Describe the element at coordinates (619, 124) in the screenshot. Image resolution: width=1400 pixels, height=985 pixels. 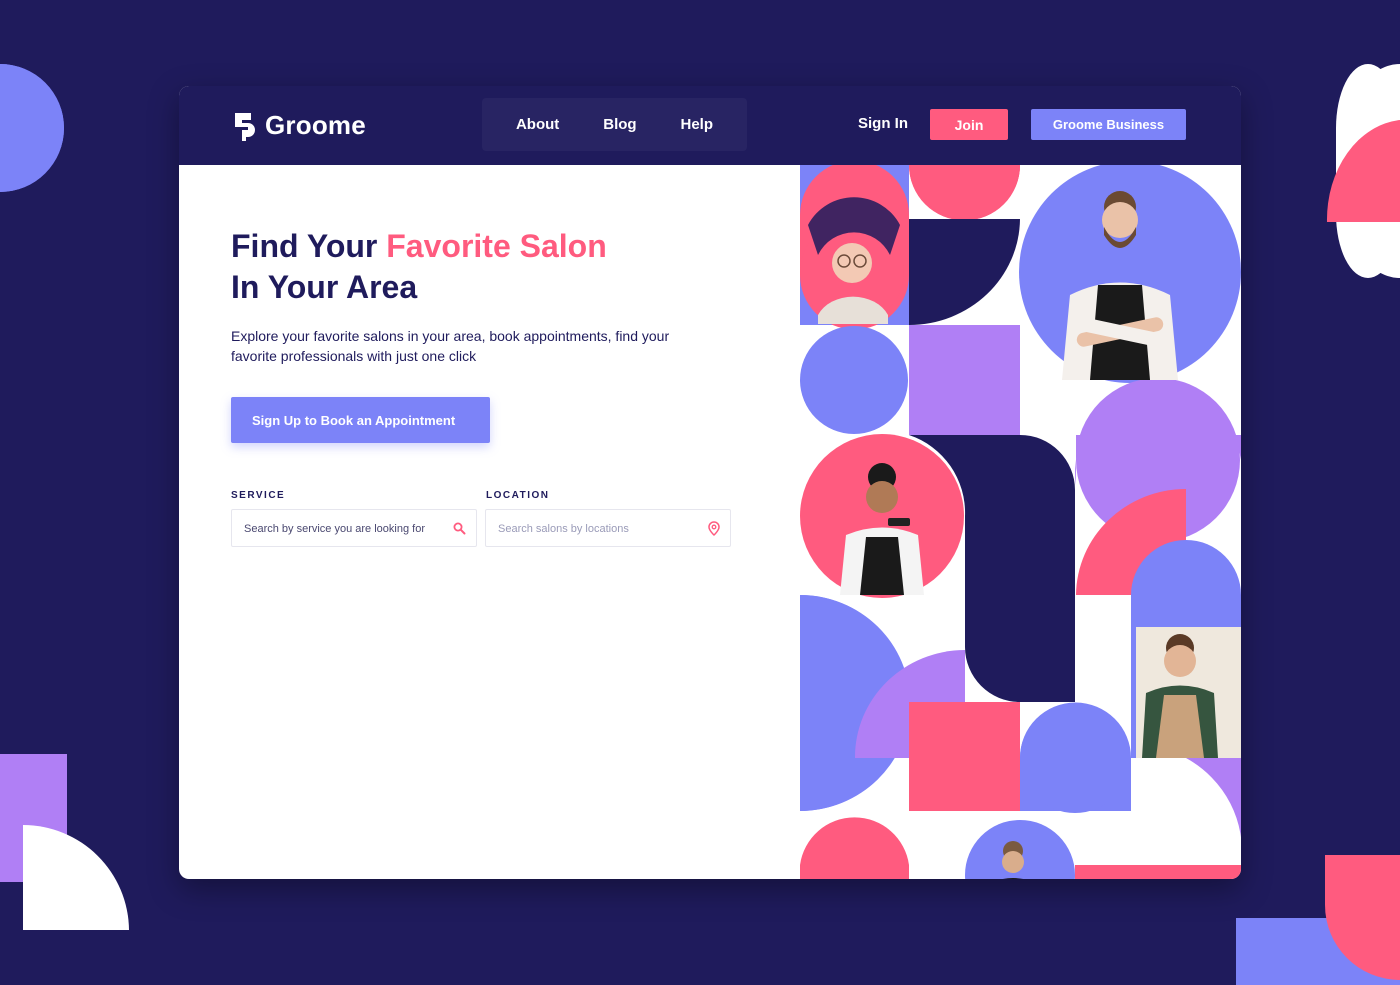
I see `nav-link-blog: Blog` at that location.